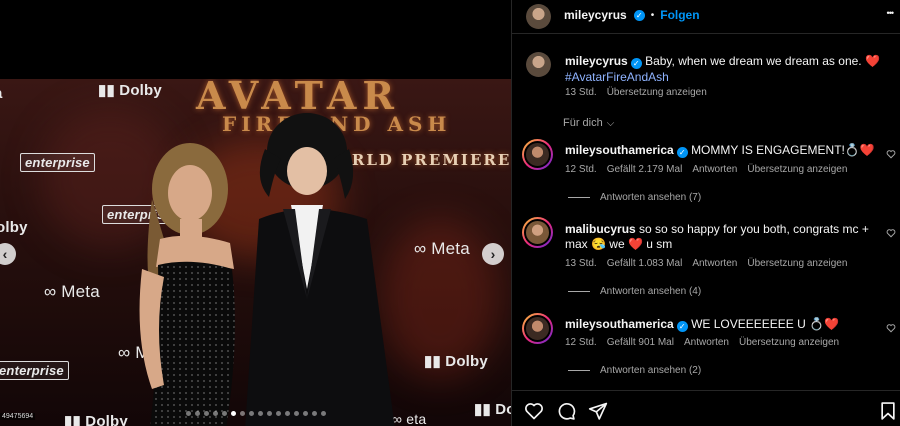  I want to click on follow-button: Folgen, so click(679, 15).